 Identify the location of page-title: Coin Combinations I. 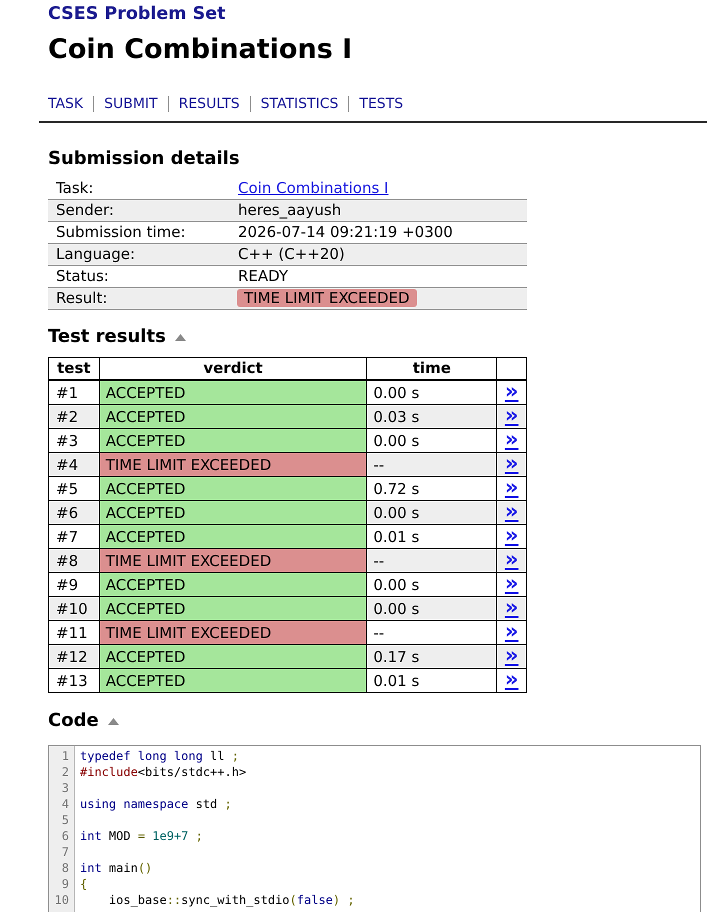
(200, 50).